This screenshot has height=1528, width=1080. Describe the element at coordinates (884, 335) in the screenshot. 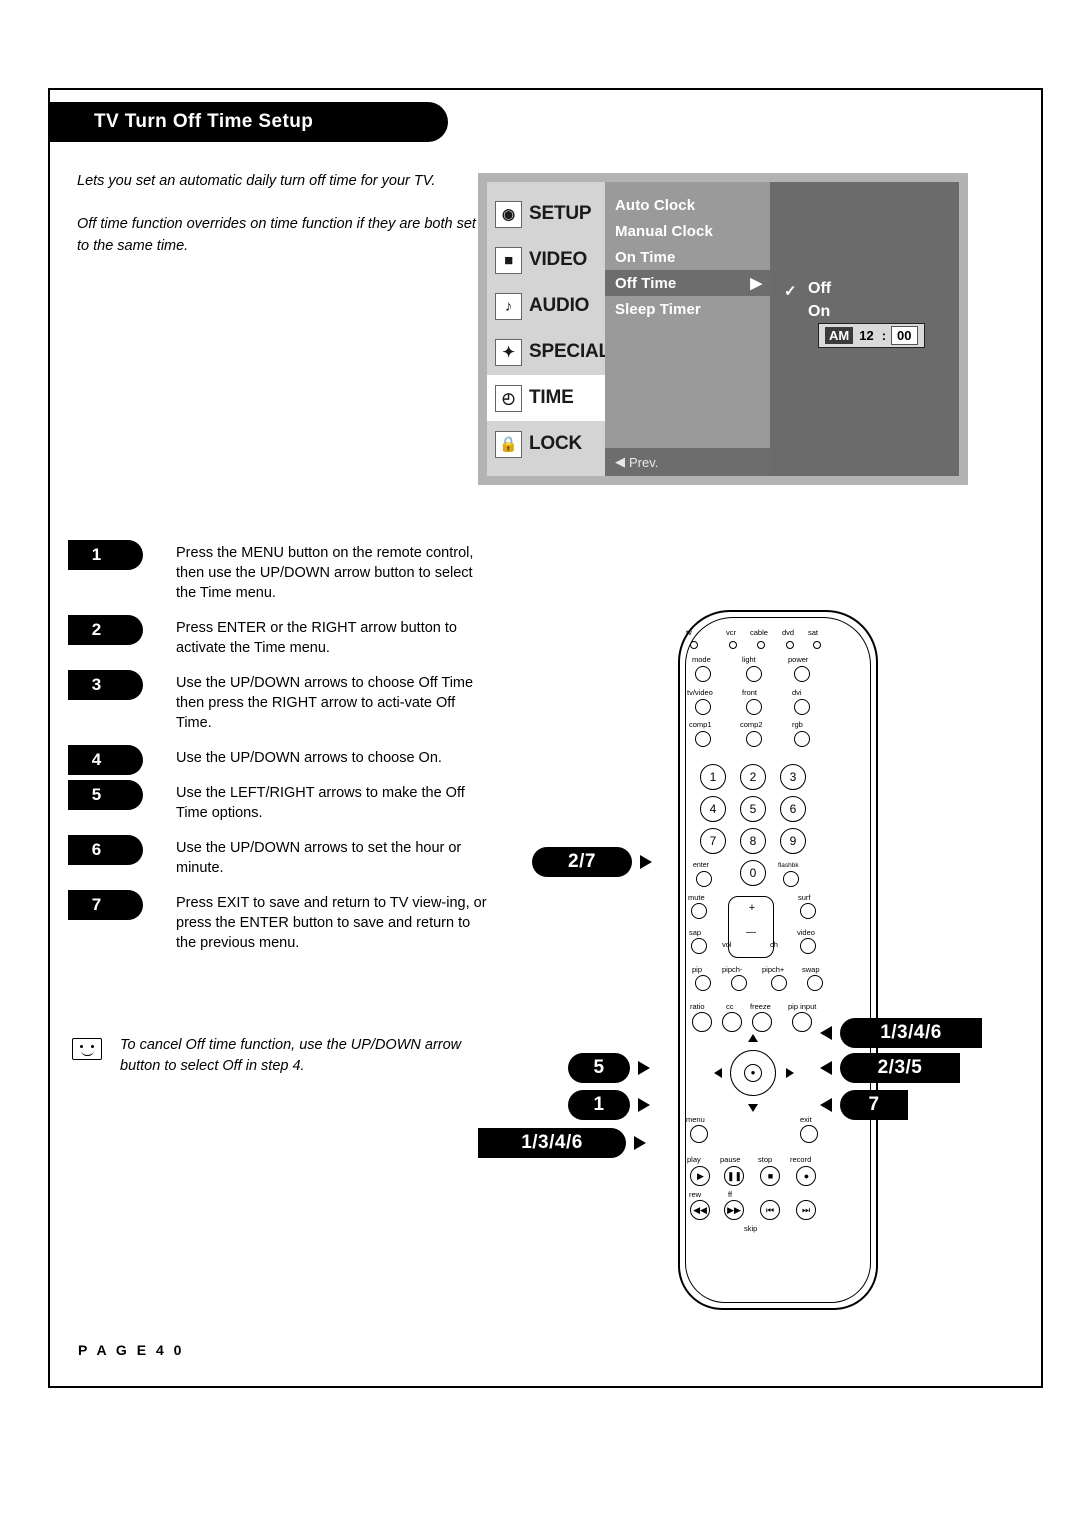

I see `time-colon: :` at that location.